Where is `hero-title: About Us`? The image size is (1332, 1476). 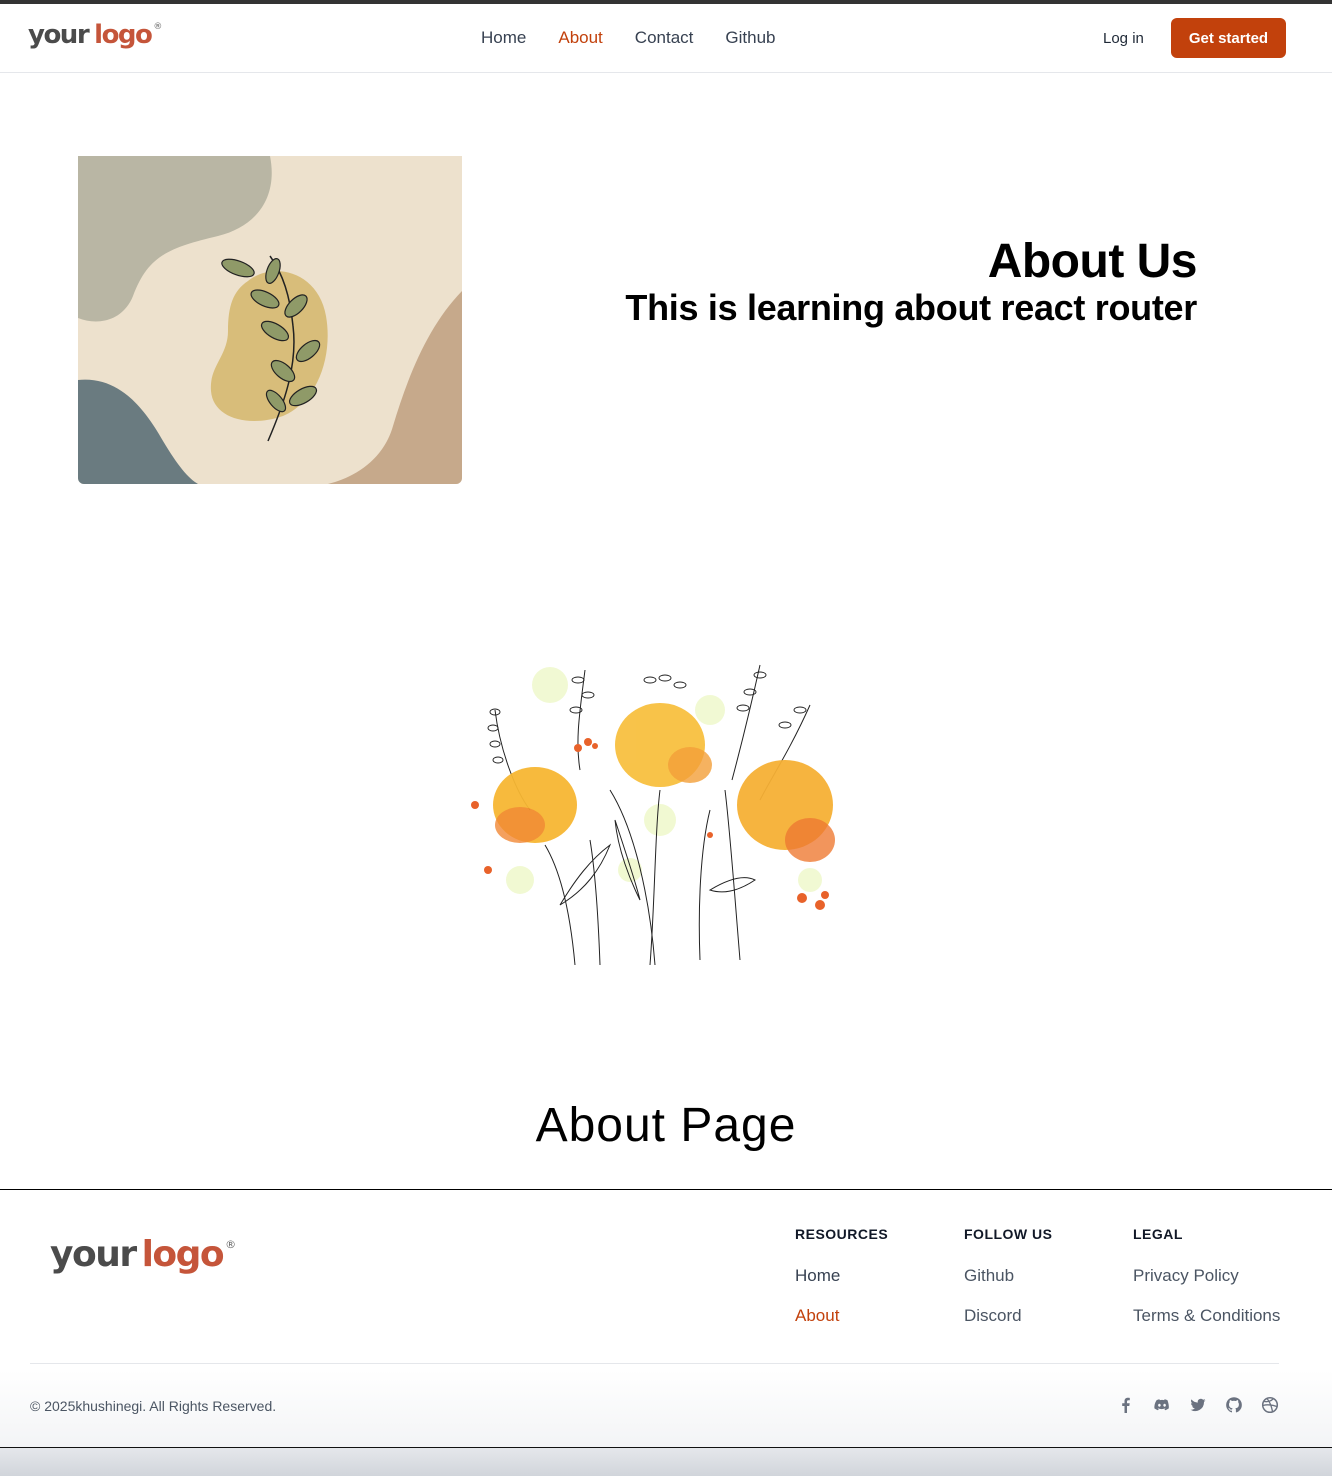
hero-title: About Us is located at coordinates (1092, 261).